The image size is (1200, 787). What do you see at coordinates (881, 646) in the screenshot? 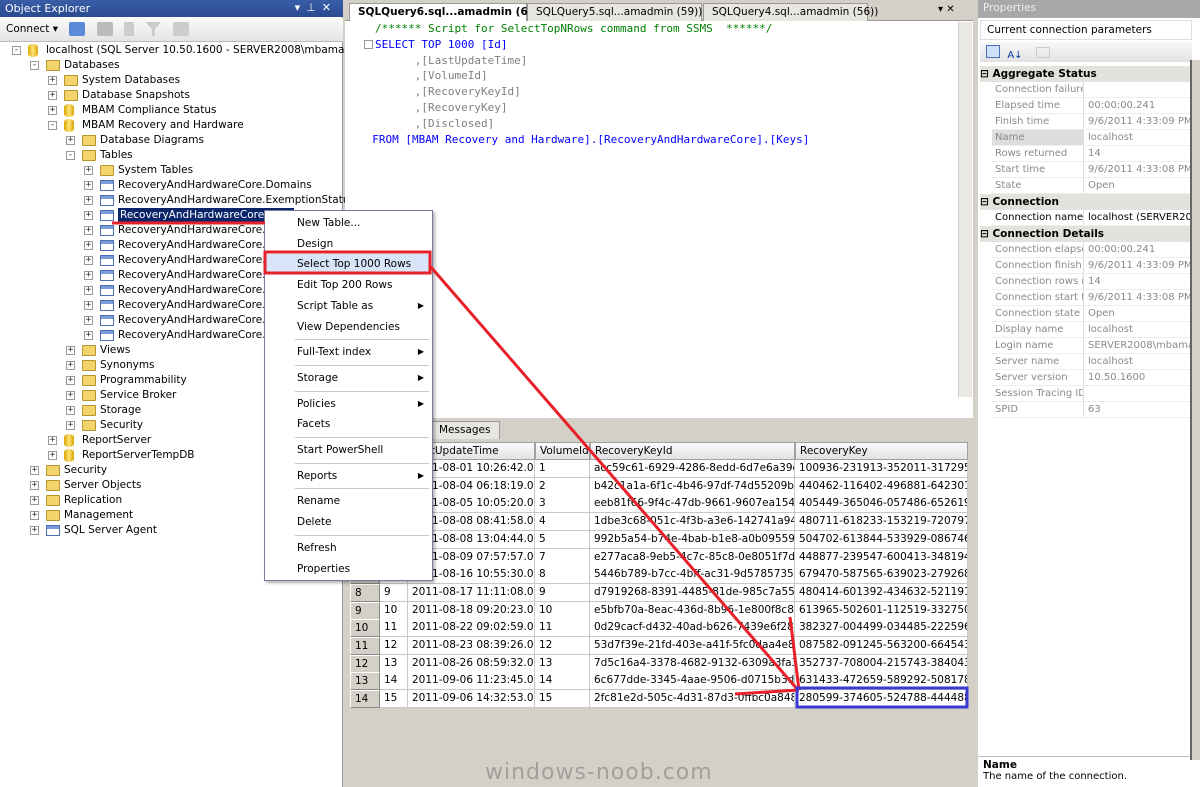
I see `grid-cell: 087582-091245-563200-664543-2447` at bounding box center [881, 646].